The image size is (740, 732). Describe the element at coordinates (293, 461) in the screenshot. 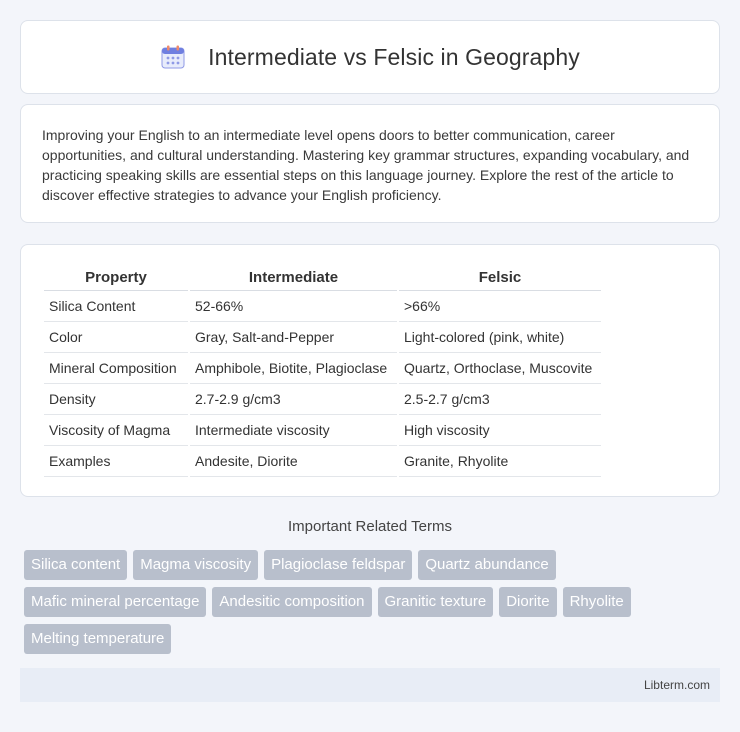

I see `table-cell: Andesite, Diorite` at that location.